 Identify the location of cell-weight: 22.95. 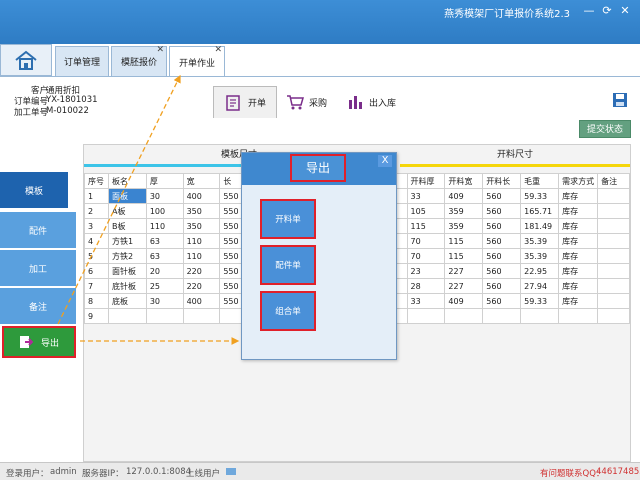
(540, 271).